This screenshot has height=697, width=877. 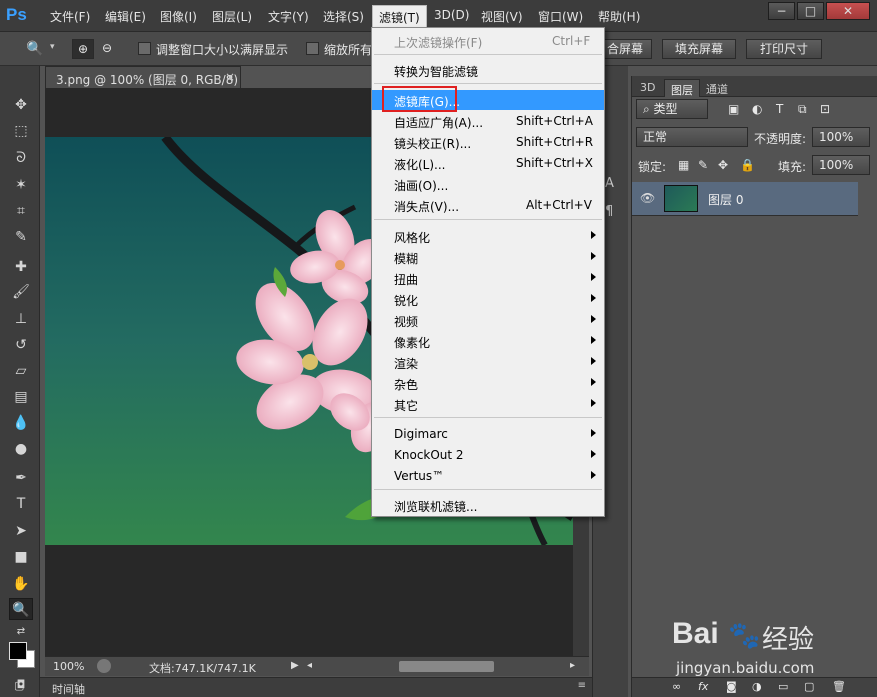 What do you see at coordinates (625, 49) in the screenshot?
I see `fill-screen-partial-button: 合屏幕` at bounding box center [625, 49].